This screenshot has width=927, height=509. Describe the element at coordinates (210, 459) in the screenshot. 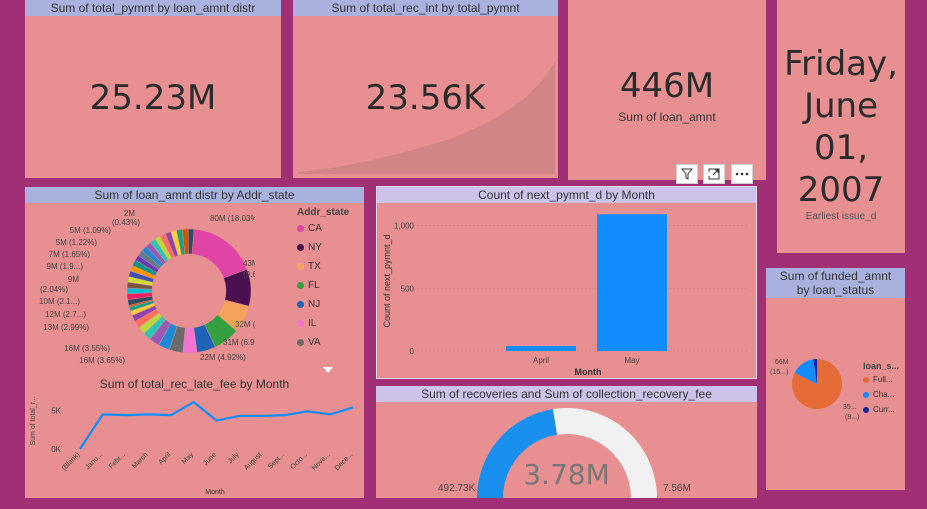

I see `x-tick-label: June` at that location.